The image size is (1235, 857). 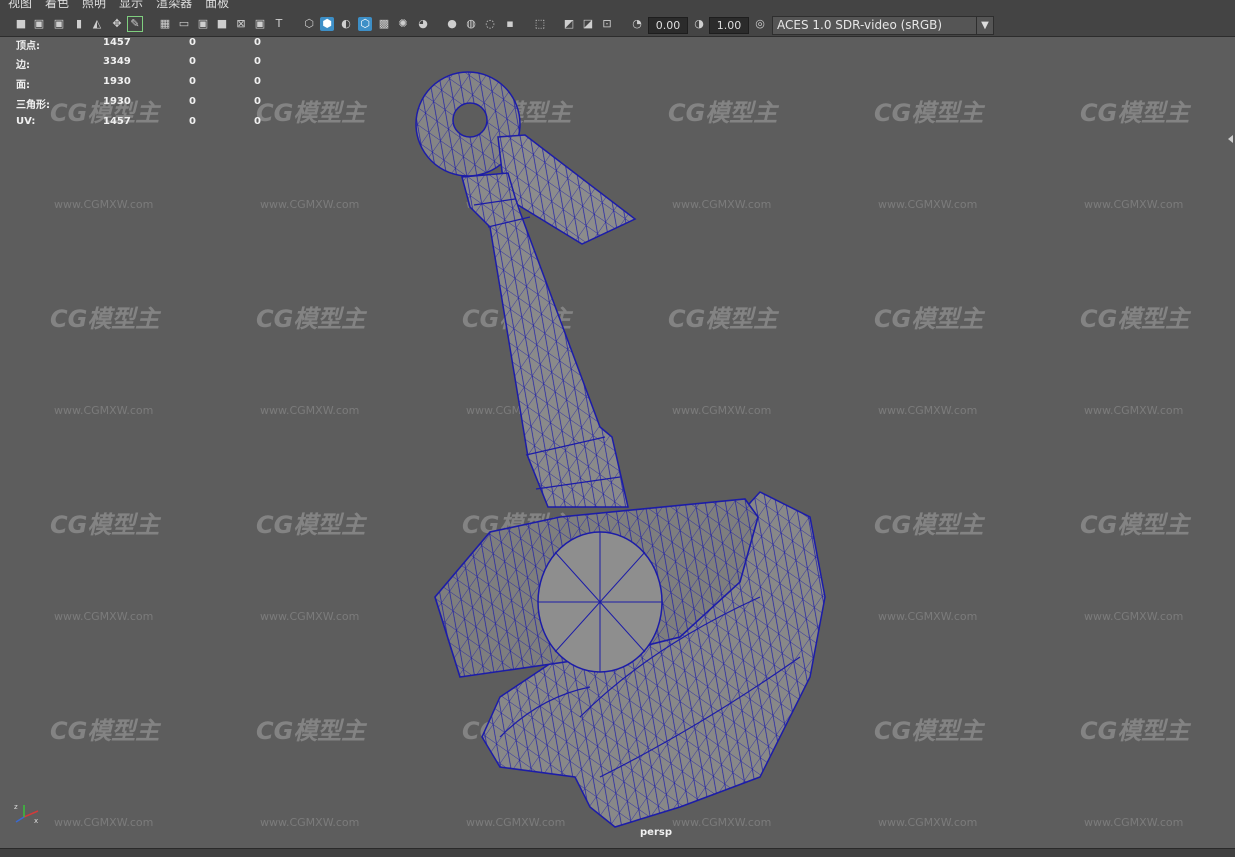 I want to click on color-management-icon: ◎, so click(x=760, y=24).